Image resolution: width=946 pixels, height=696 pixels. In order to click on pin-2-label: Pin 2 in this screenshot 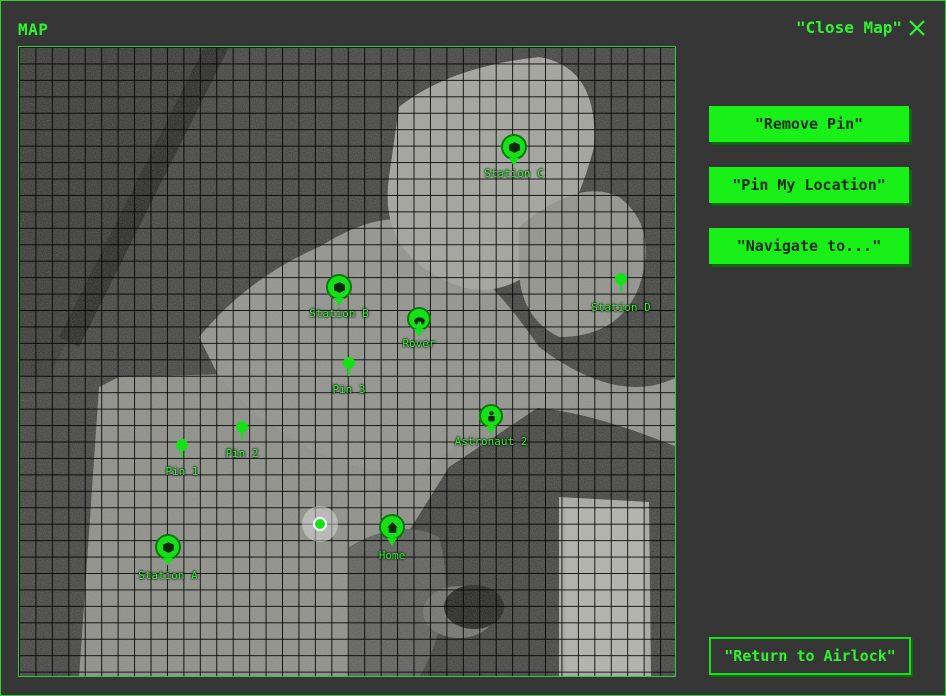, I will do `click(242, 453)`.